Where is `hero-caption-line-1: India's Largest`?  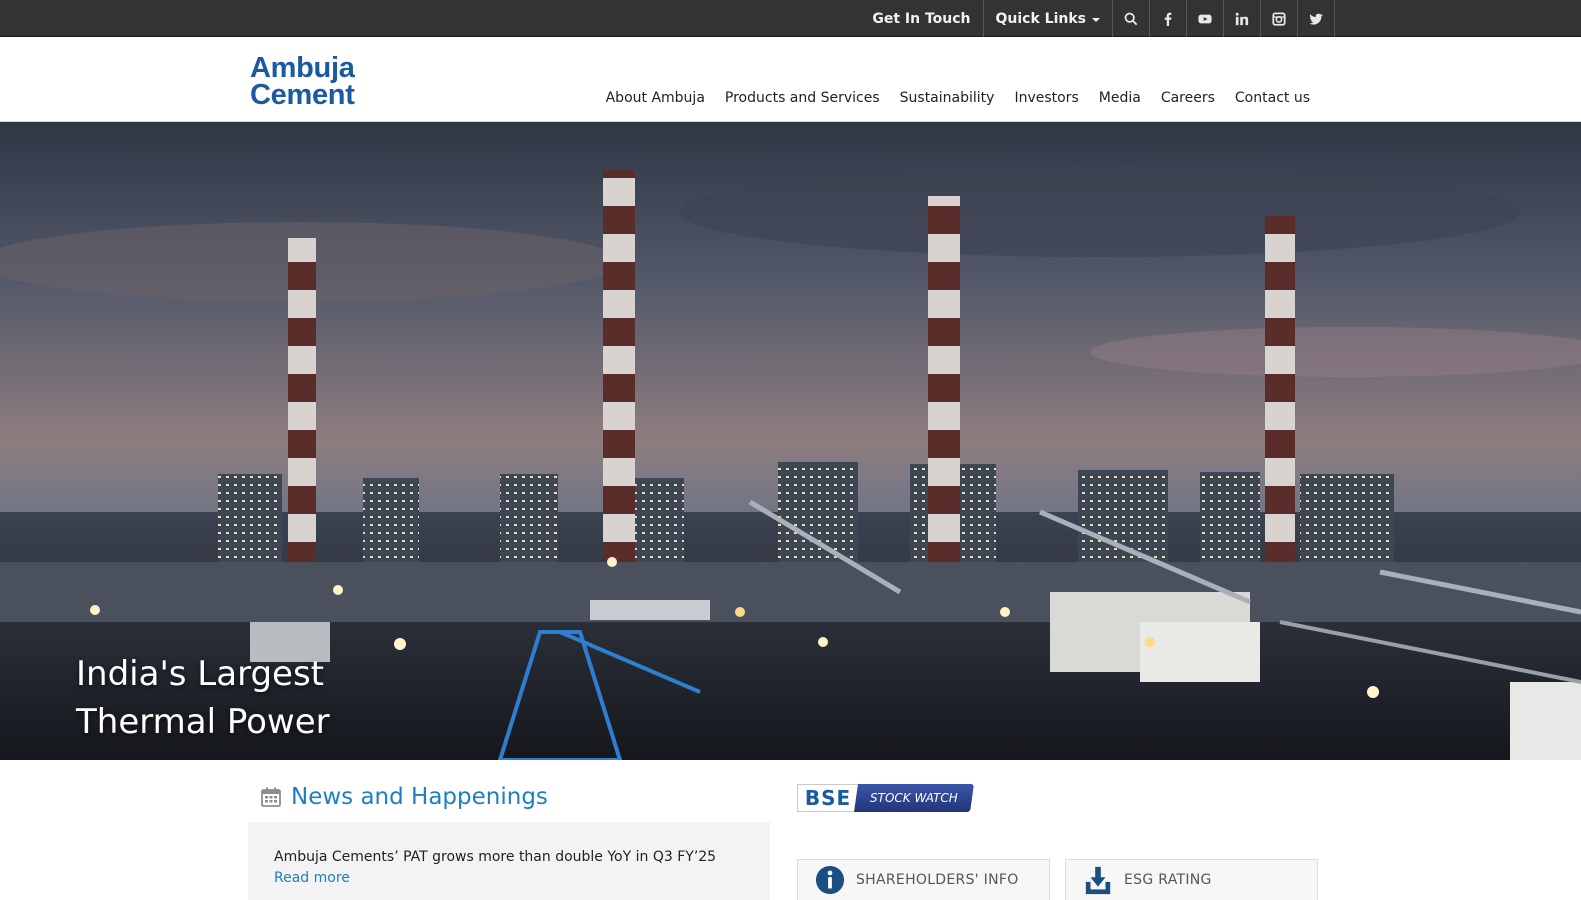 hero-caption-line-1: India's Largest is located at coordinates (200, 674).